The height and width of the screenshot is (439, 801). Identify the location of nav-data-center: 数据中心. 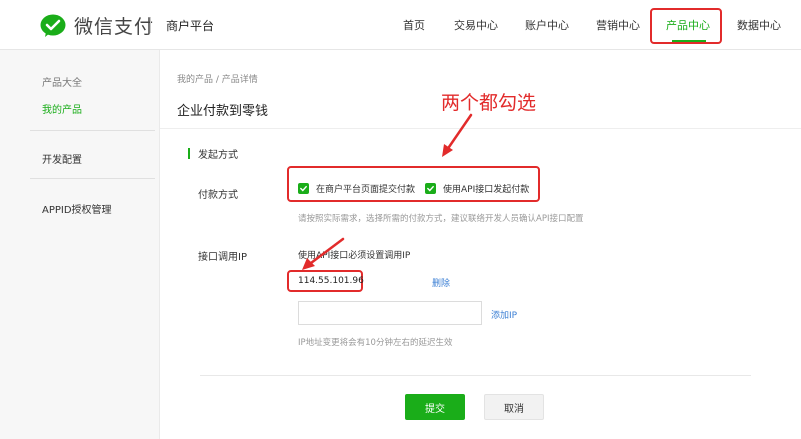
(759, 25).